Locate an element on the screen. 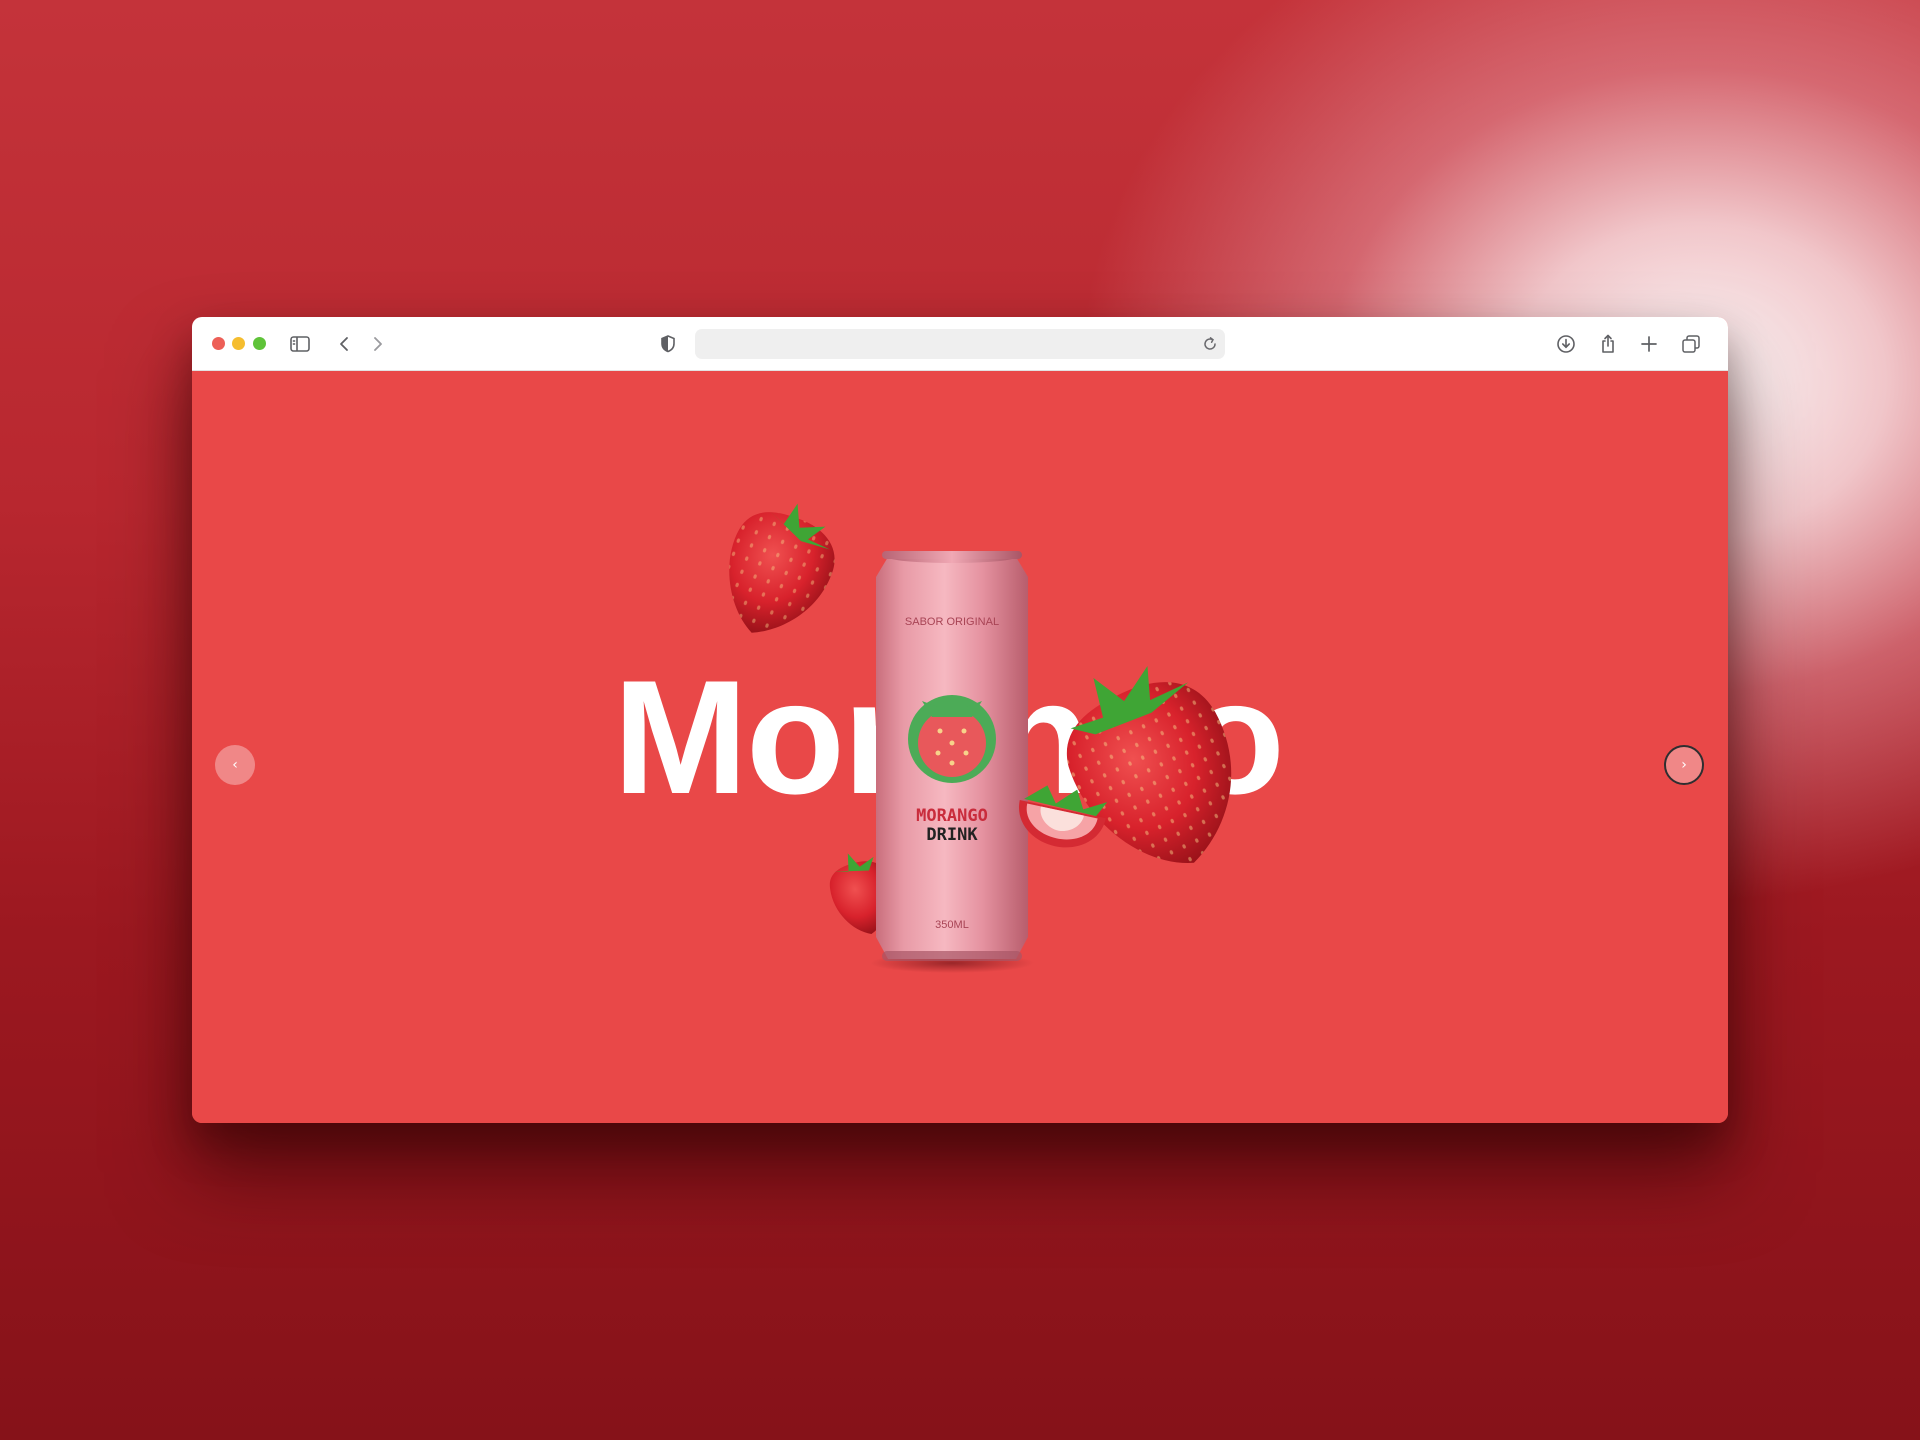  hero-title: Morango is located at coordinates (949, 737).